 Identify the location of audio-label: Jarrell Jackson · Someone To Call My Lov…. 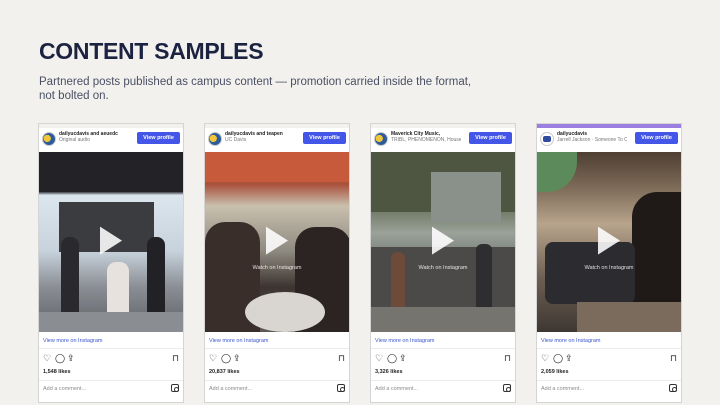
(592, 140).